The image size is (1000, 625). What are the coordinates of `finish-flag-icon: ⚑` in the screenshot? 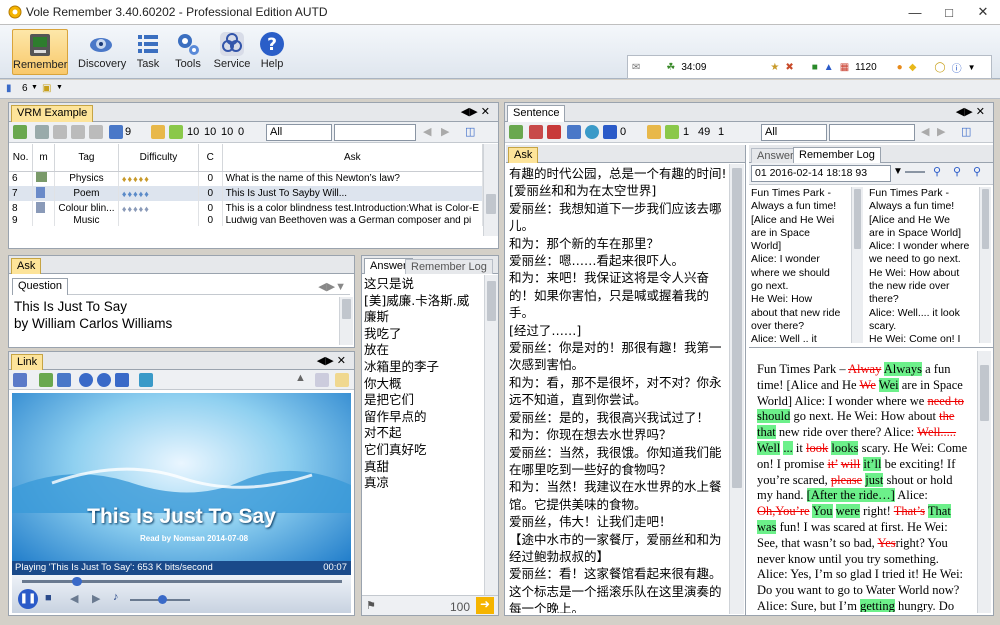 It's located at (371, 605).